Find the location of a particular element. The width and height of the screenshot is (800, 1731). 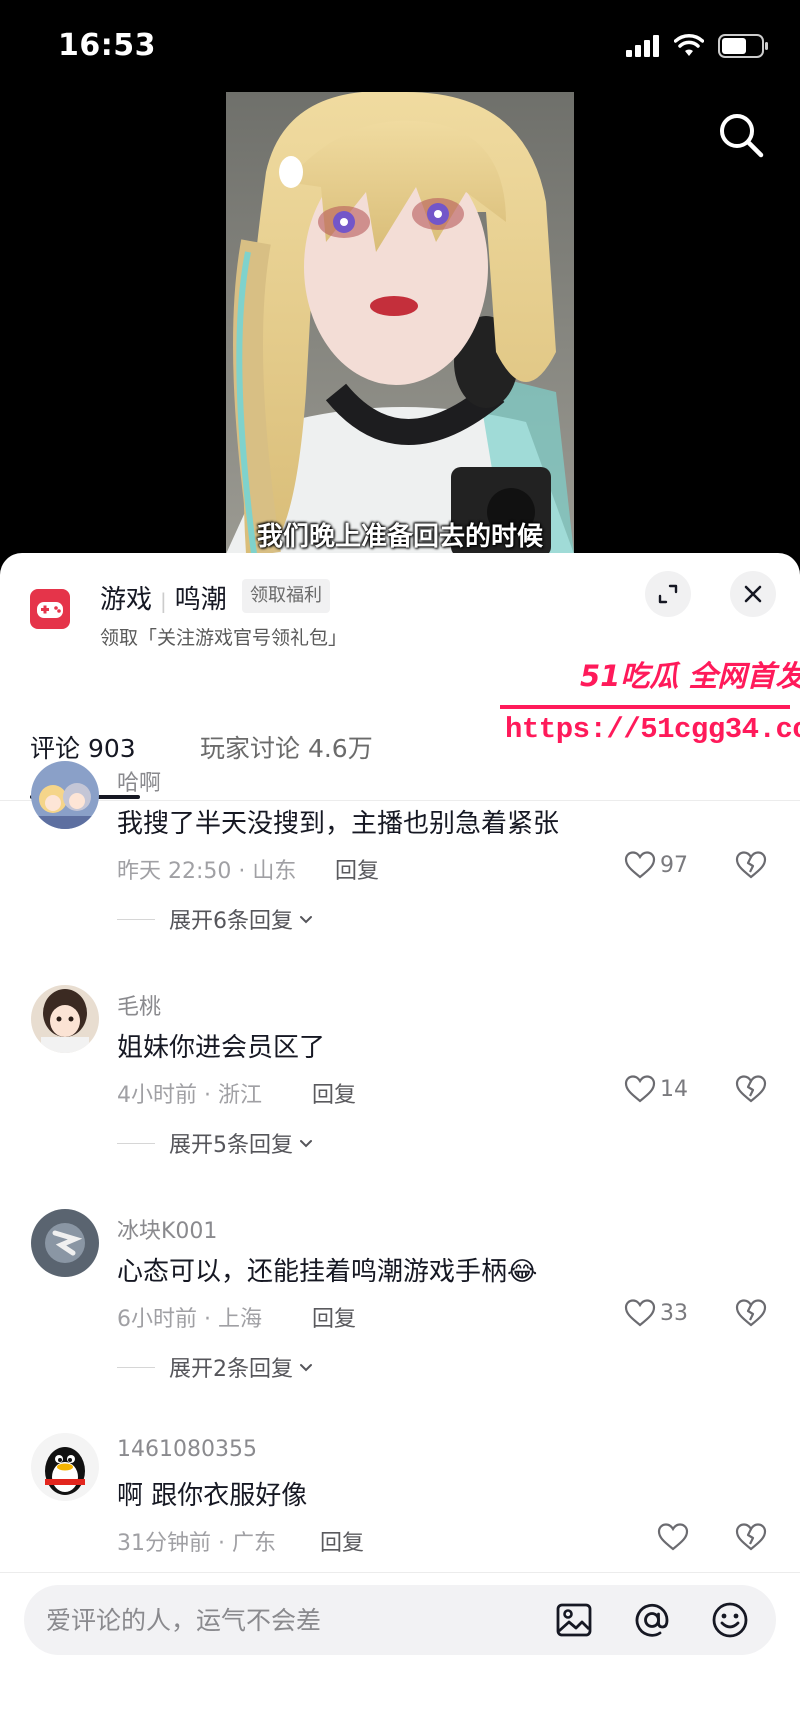

search-icon is located at coordinates (742, 136).